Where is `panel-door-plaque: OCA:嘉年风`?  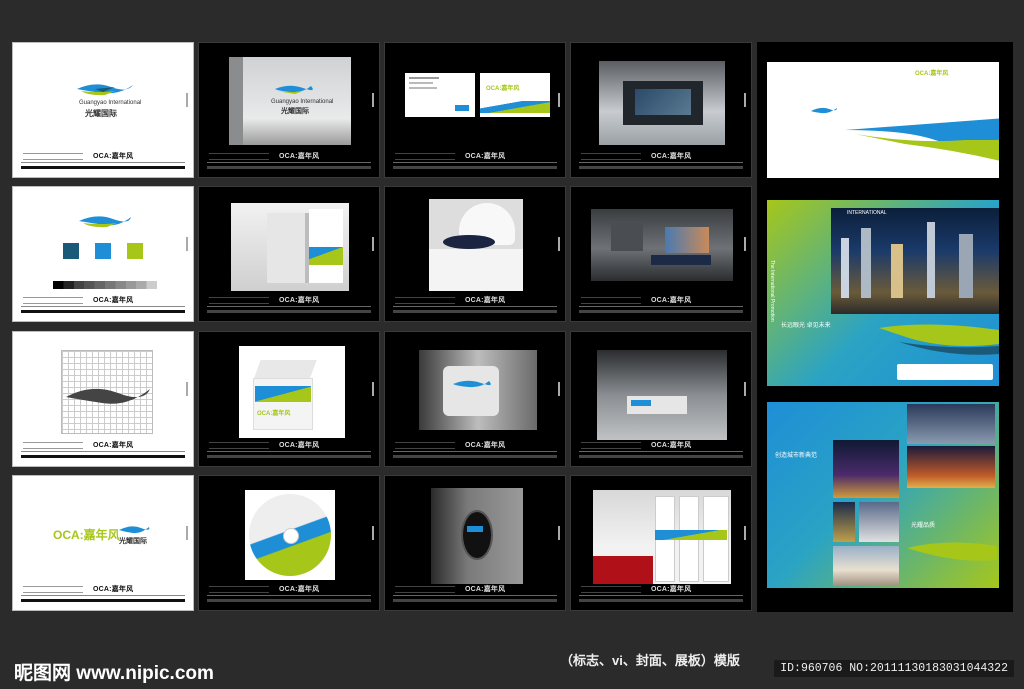
panel-door-plaque: OCA:嘉年风 is located at coordinates (475, 543).